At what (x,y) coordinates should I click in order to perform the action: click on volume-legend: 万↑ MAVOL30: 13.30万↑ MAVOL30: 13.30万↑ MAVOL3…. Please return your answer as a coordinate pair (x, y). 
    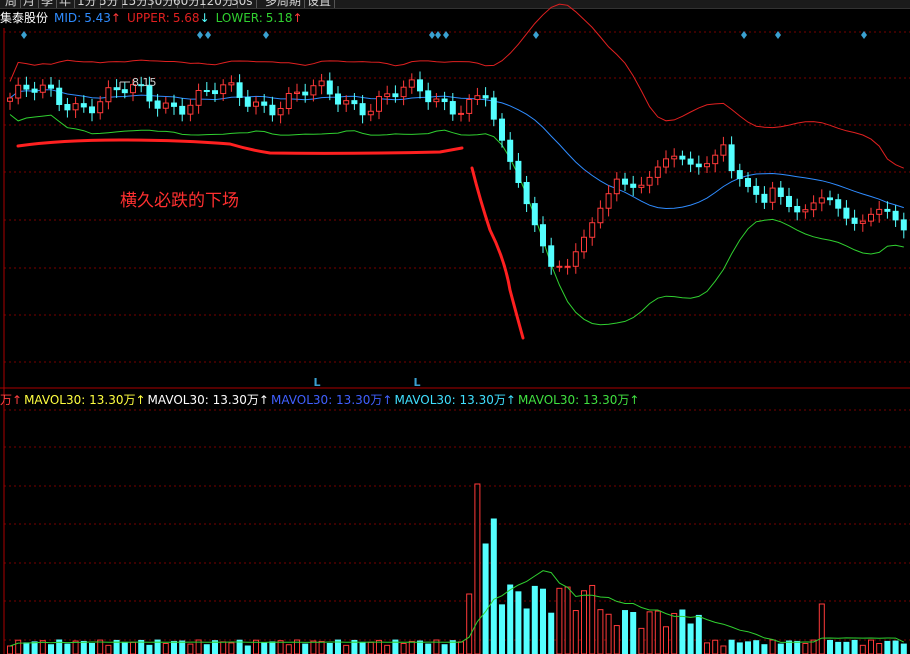
    Looking at the image, I should click on (320, 400).